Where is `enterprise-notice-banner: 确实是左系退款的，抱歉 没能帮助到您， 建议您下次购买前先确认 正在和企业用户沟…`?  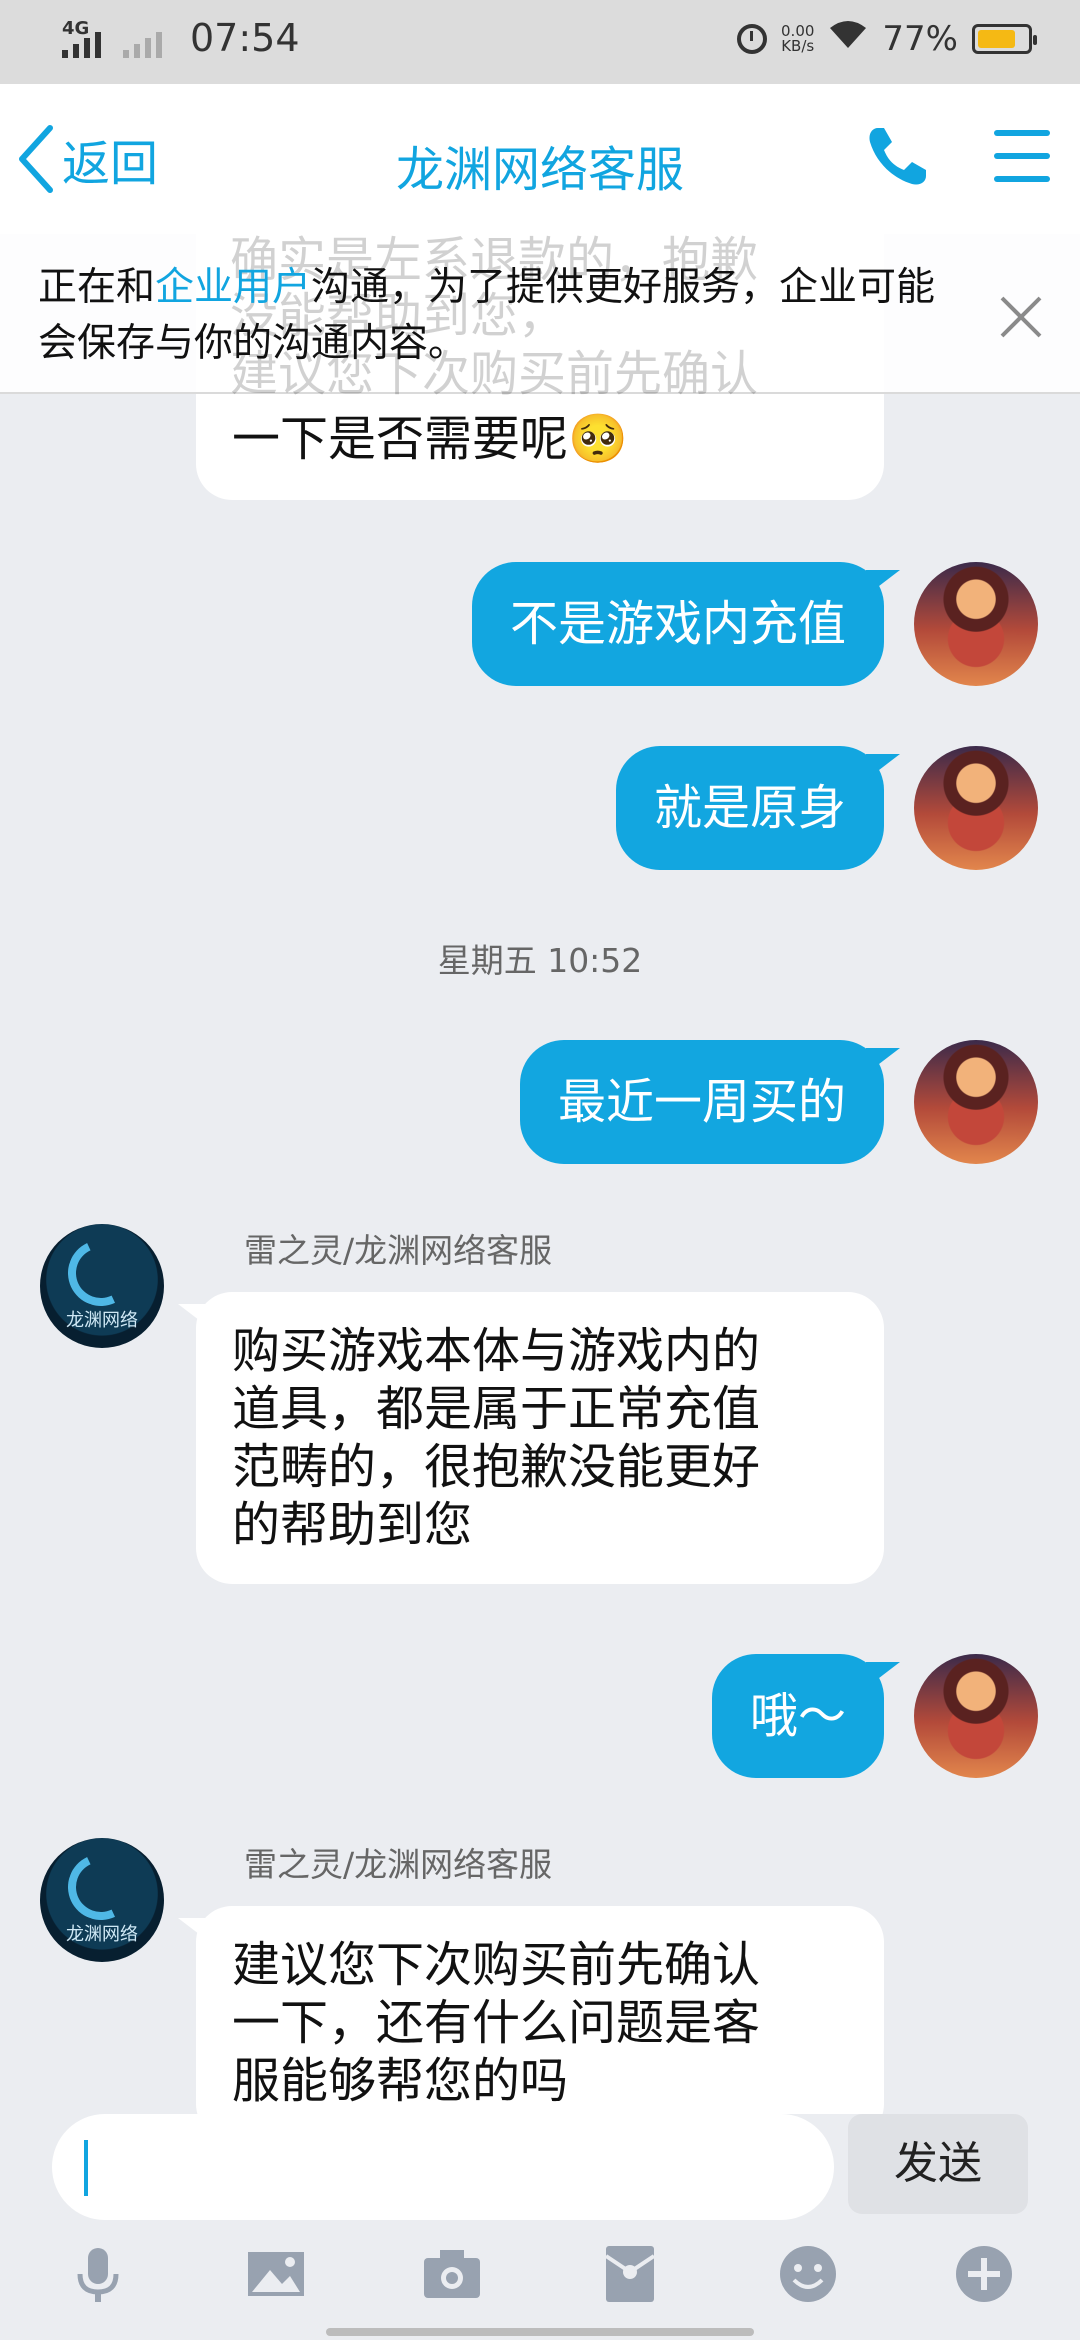
enterprise-notice-banner: 确实是左系退款的，抱歉 没能帮助到您， 建议您下次购买前先确认 正在和企业用户沟… is located at coordinates (540, 317).